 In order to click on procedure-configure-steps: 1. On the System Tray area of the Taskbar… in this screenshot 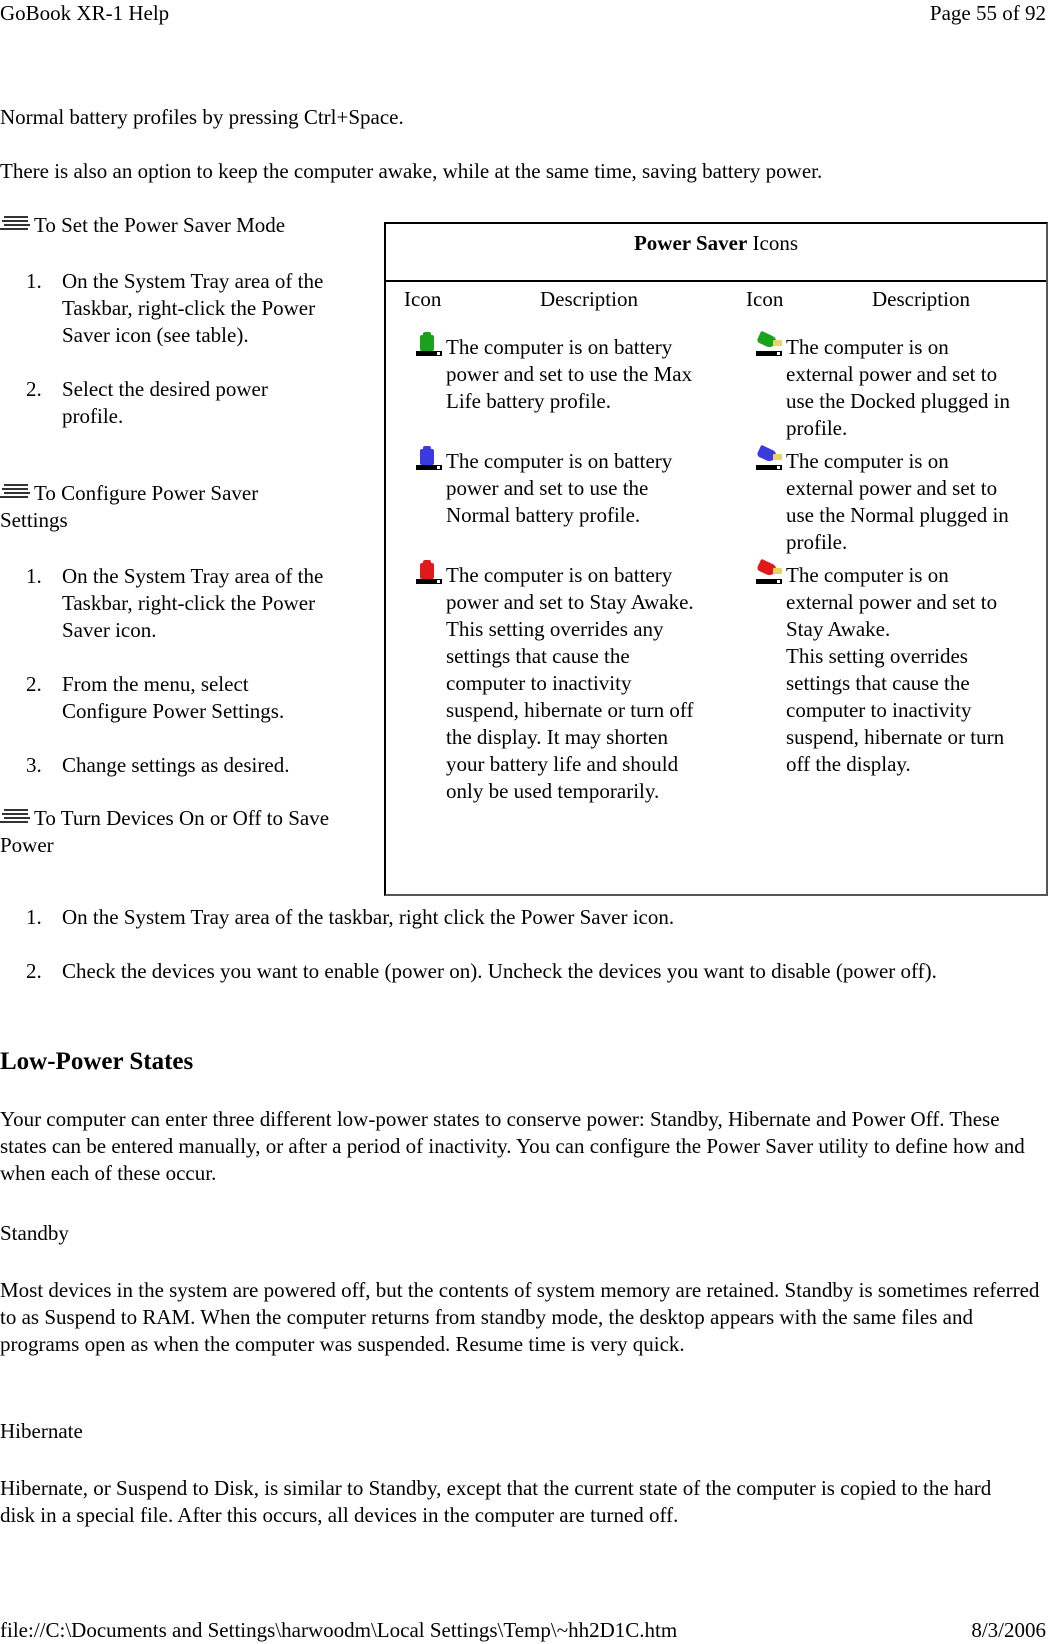, I will do `click(190, 671)`.